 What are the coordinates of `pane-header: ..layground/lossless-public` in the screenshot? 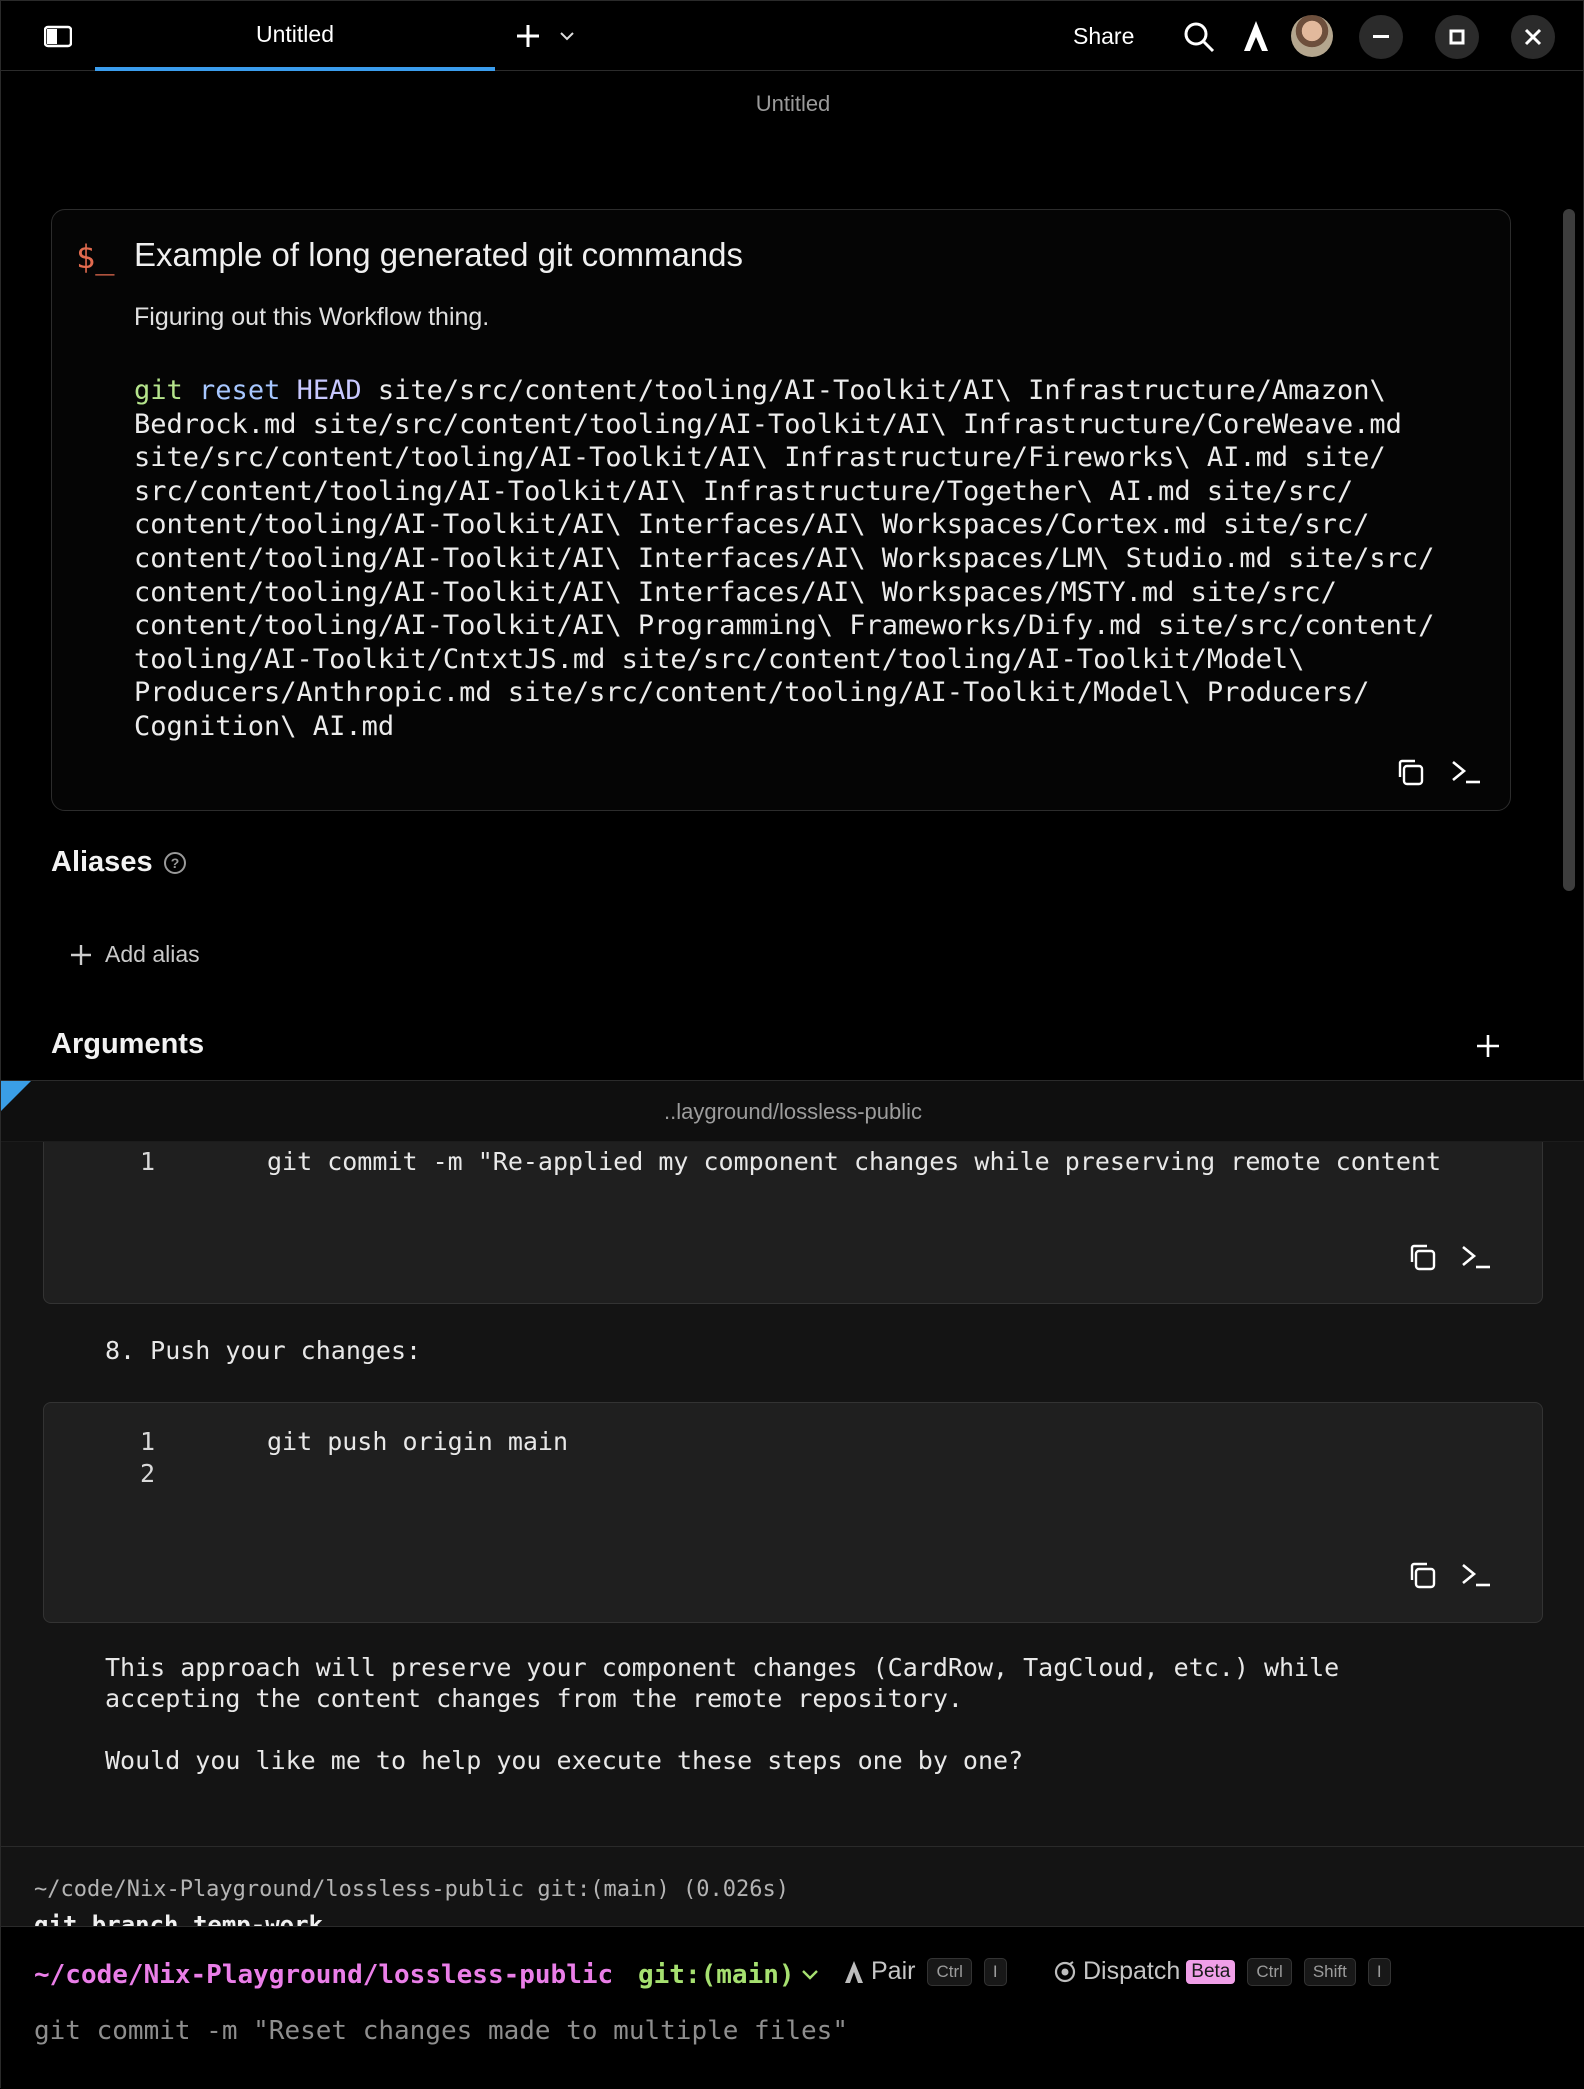 It's located at (792, 1111).